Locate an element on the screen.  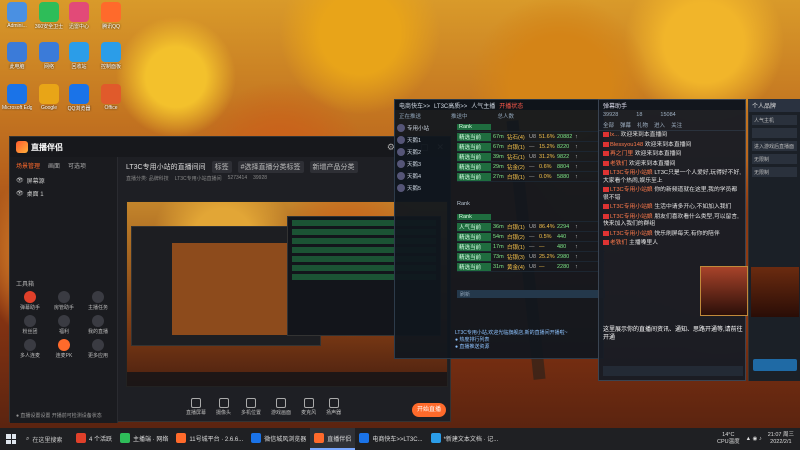
taskbar-app: 4 个活跃 is located at coordinates (94, 439).